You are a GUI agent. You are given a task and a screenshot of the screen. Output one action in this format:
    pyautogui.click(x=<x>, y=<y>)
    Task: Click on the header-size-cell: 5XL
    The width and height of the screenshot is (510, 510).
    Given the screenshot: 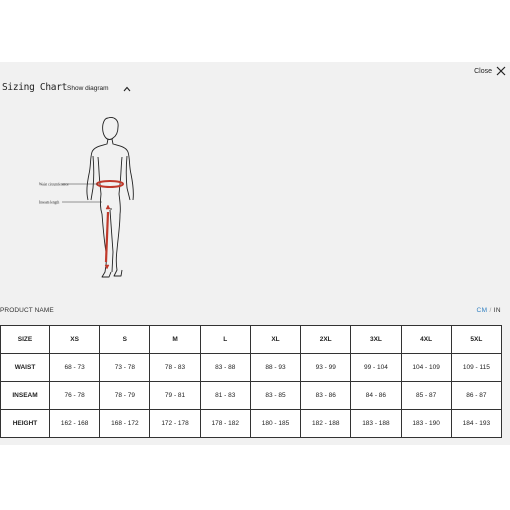 What is the action you would take?
    pyautogui.click(x=476, y=339)
    